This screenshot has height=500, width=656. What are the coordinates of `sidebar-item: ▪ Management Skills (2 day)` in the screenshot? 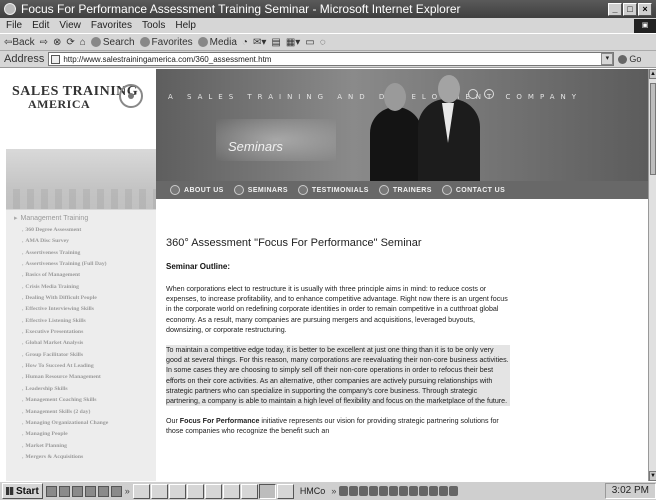 It's located at (89, 412).